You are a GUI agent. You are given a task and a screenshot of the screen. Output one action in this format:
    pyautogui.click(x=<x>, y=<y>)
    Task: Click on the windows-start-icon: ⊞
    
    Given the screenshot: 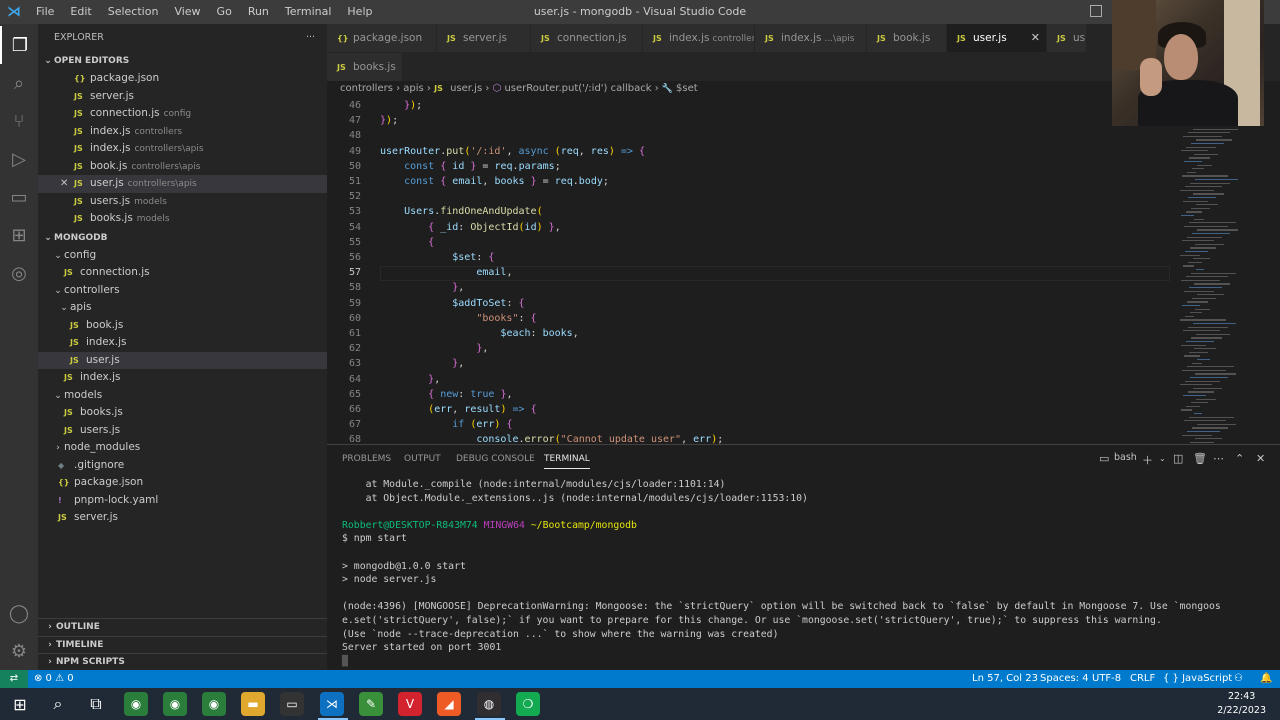 What is the action you would take?
    pyautogui.click(x=20, y=704)
    